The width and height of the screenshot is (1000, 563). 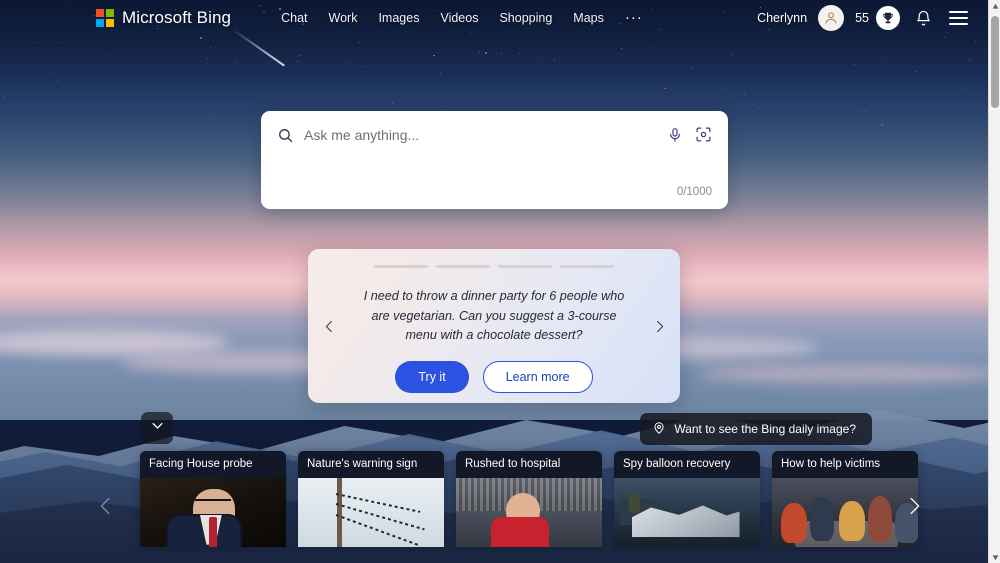 I want to click on user-avatar-icon, so click(x=831, y=18).